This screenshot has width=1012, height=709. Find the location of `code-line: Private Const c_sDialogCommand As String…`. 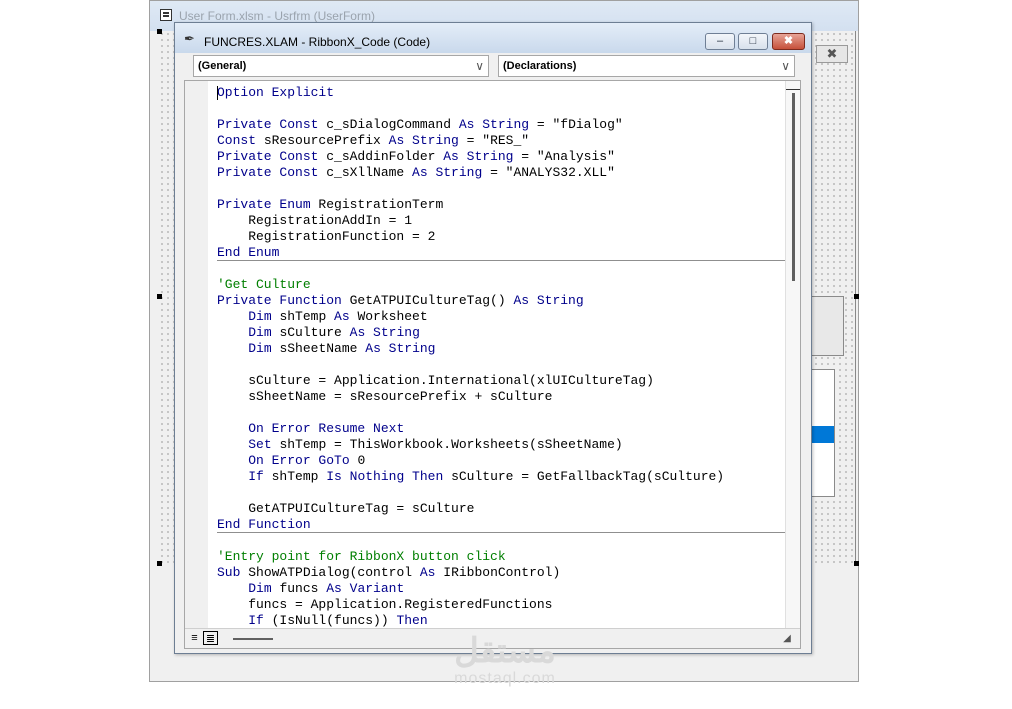

code-line: Private Const c_sDialogCommand As String… is located at coordinates (502, 125).